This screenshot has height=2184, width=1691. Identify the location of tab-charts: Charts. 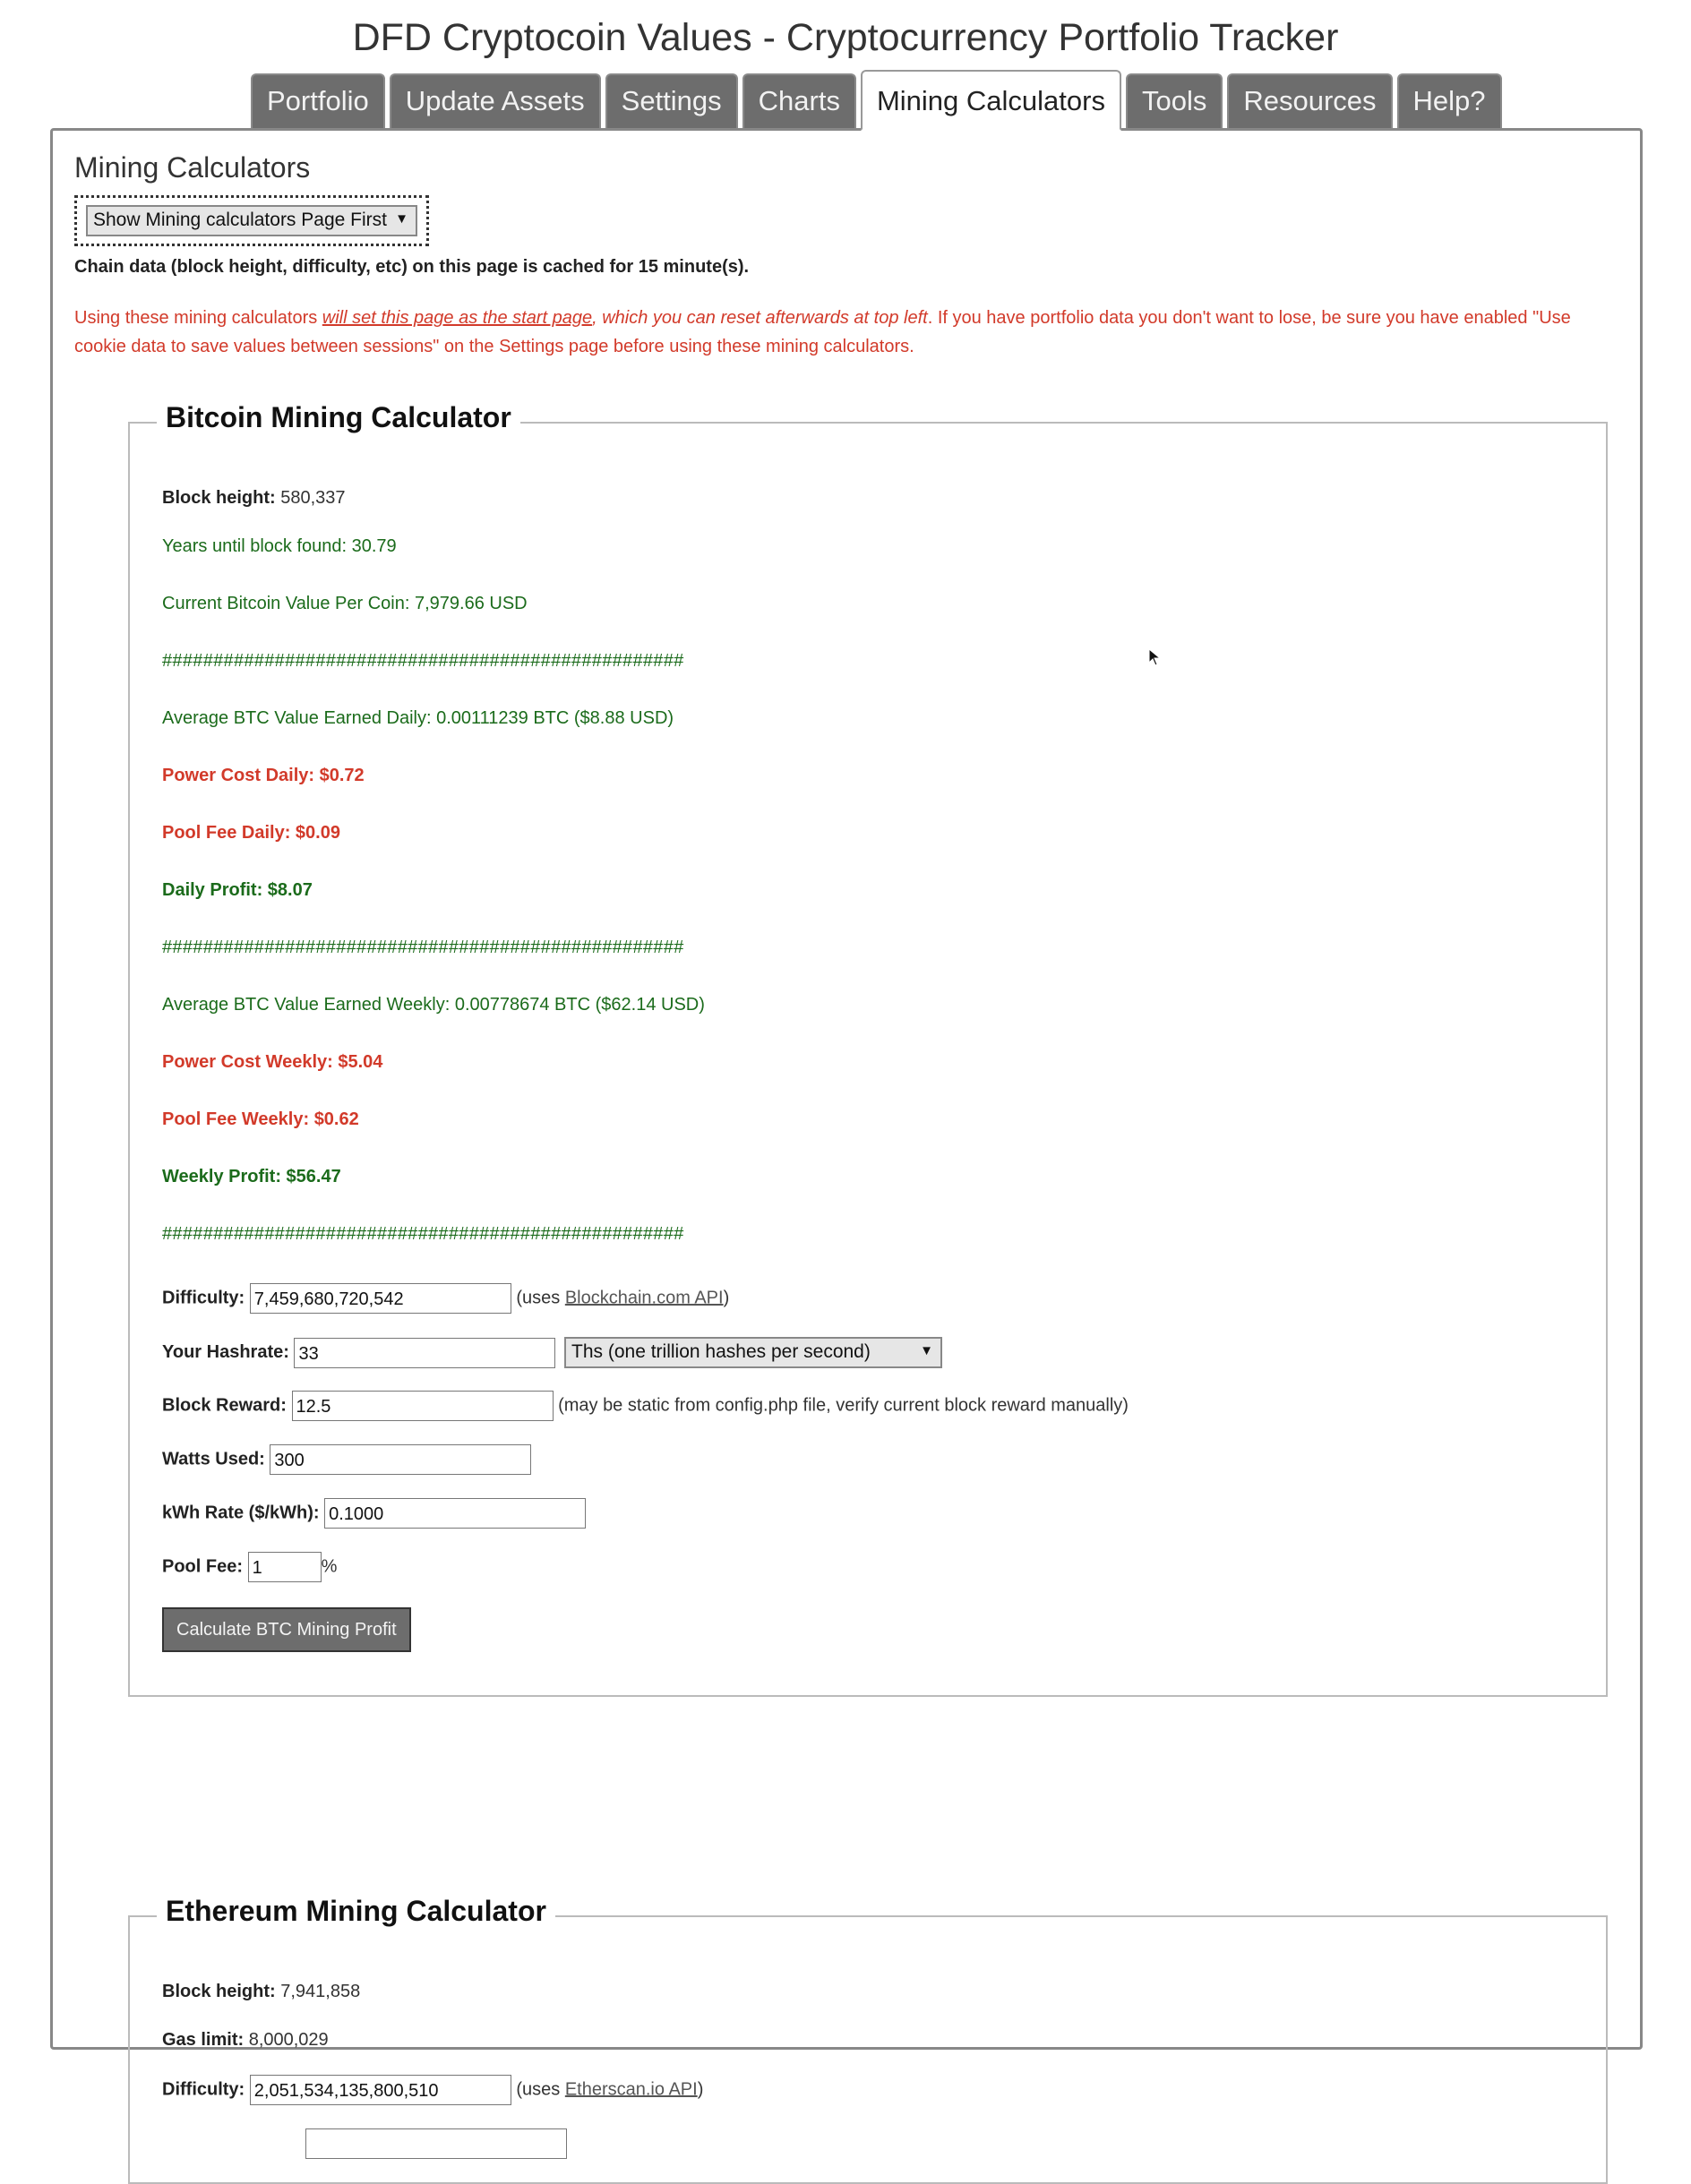
(799, 101).